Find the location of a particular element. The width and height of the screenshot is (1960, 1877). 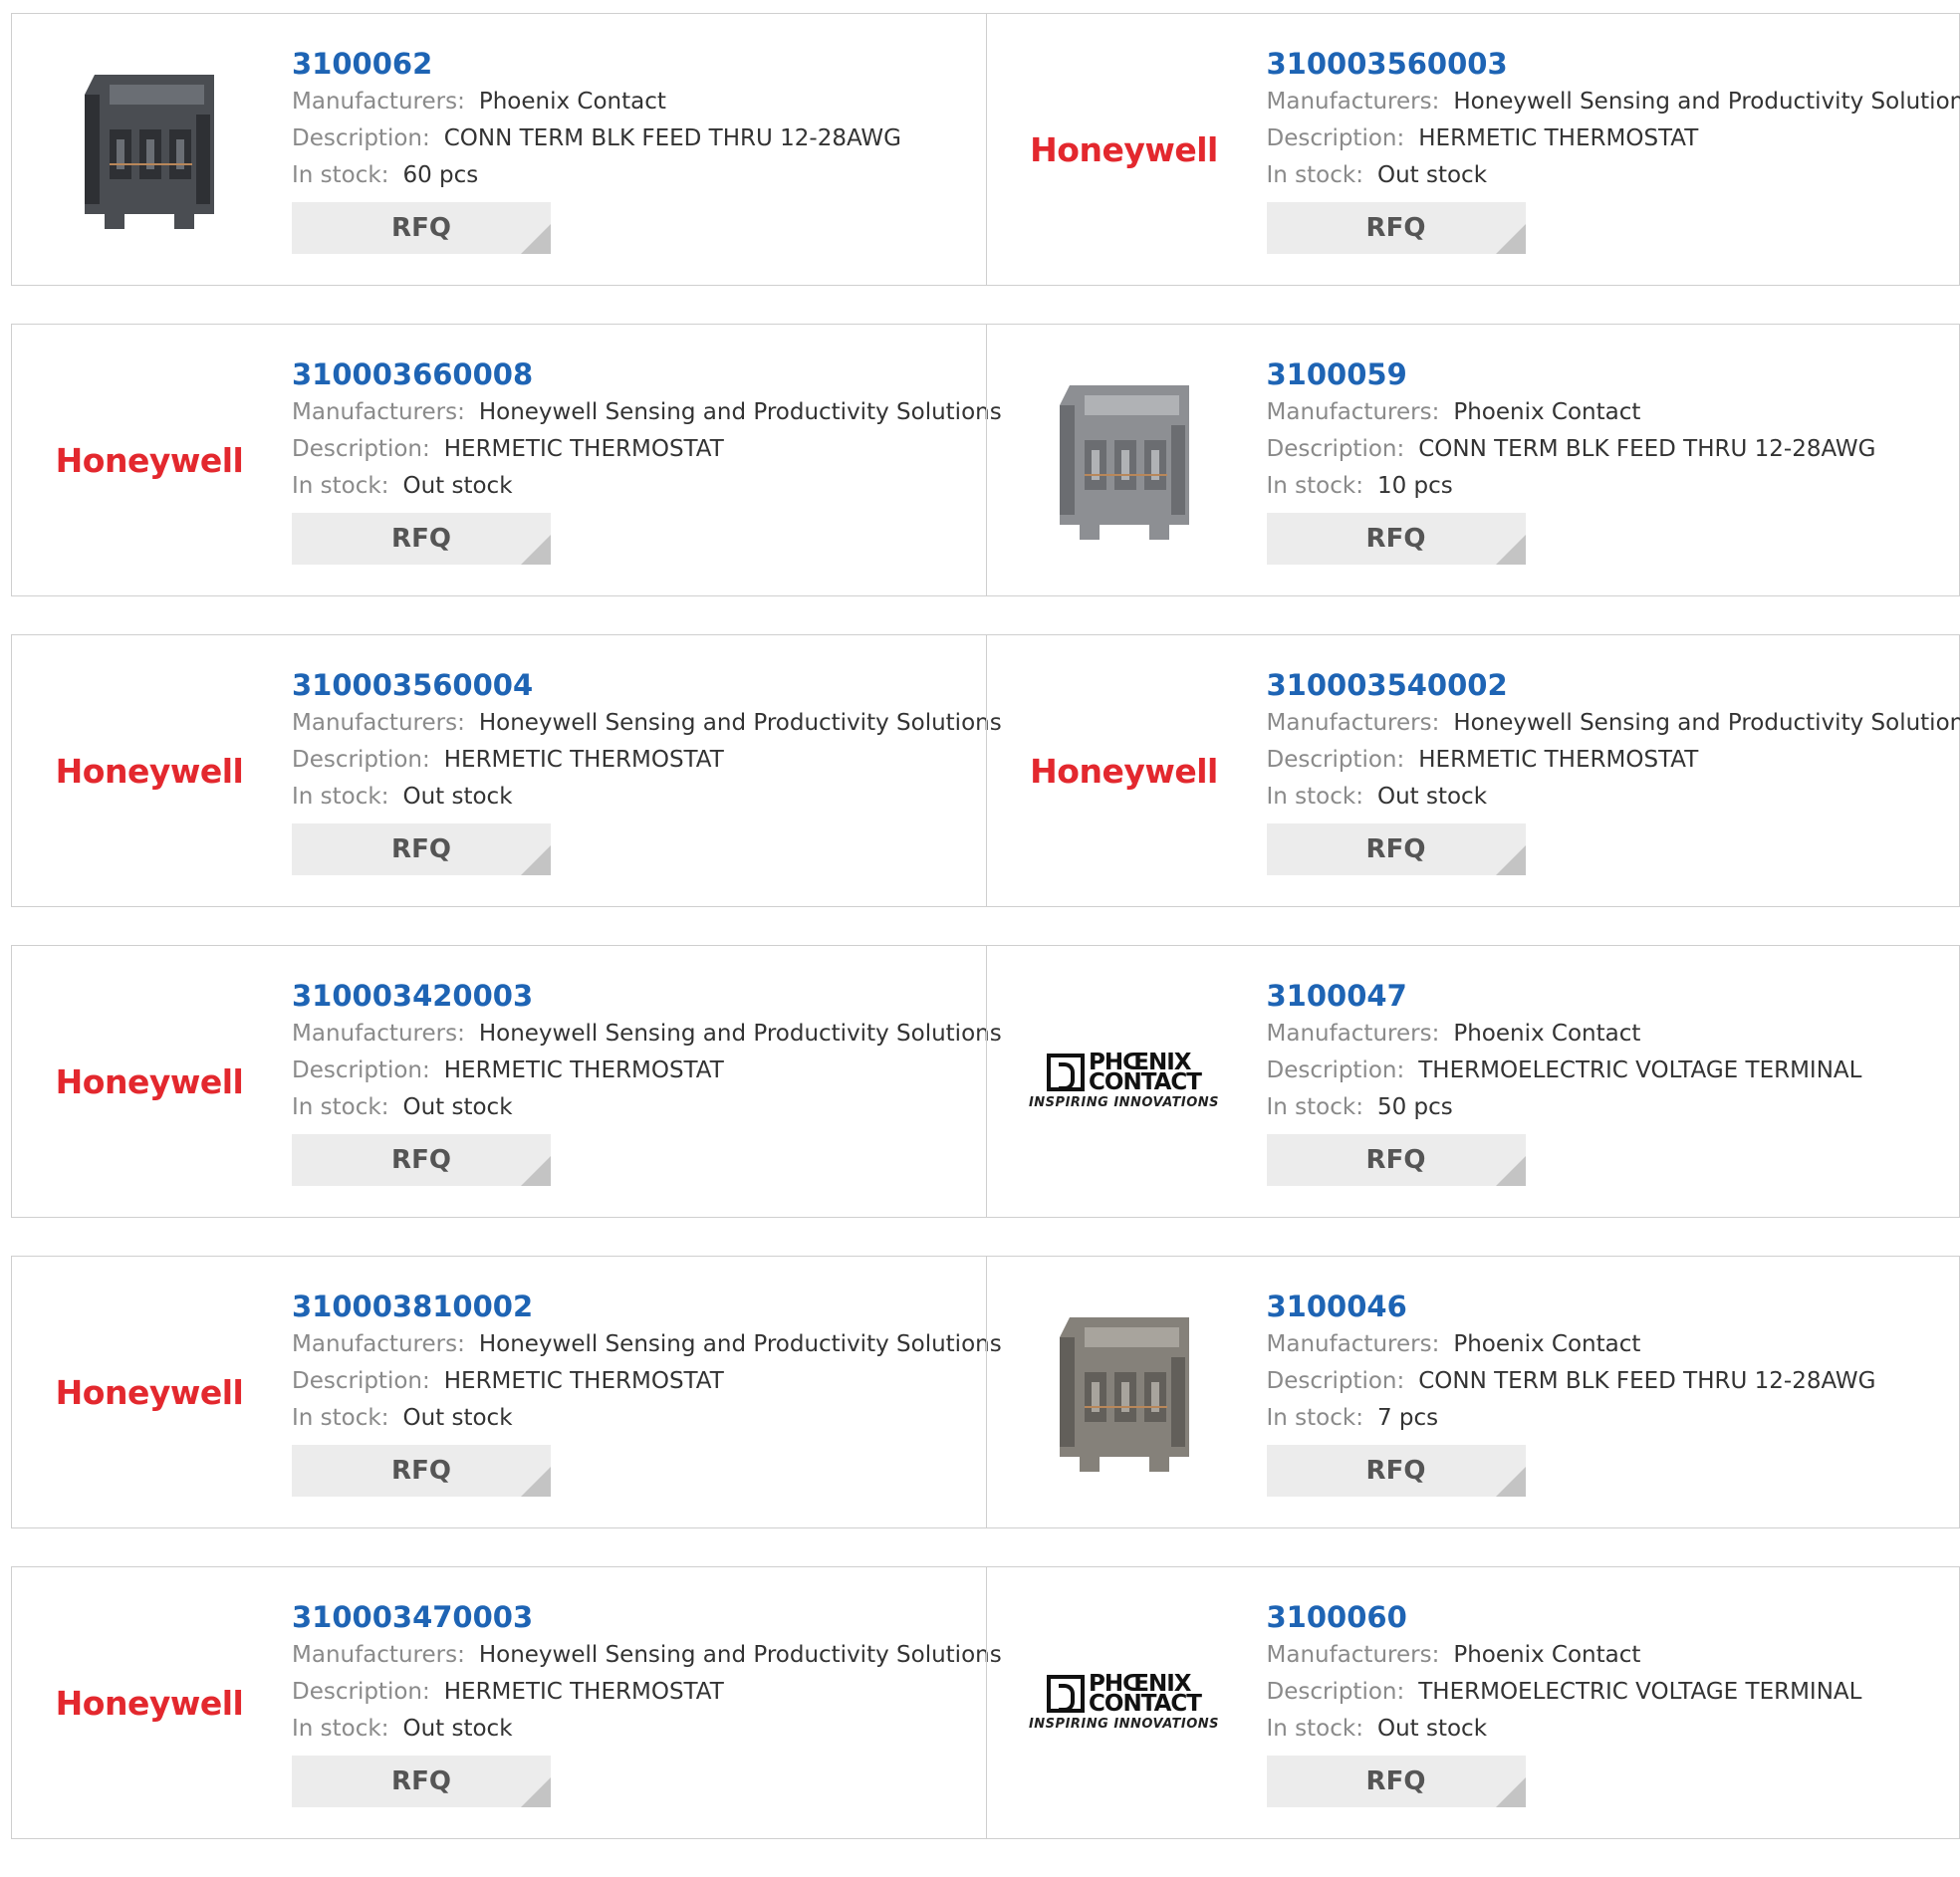

part-number-link: 310003540002 is located at coordinates (1609, 685).